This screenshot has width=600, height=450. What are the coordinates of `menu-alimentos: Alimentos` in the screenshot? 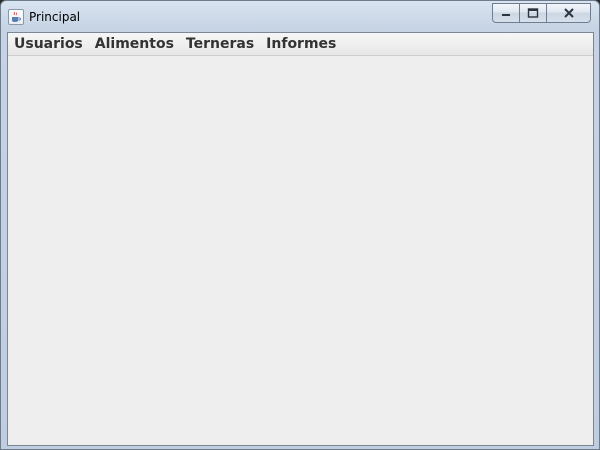 It's located at (134, 44).